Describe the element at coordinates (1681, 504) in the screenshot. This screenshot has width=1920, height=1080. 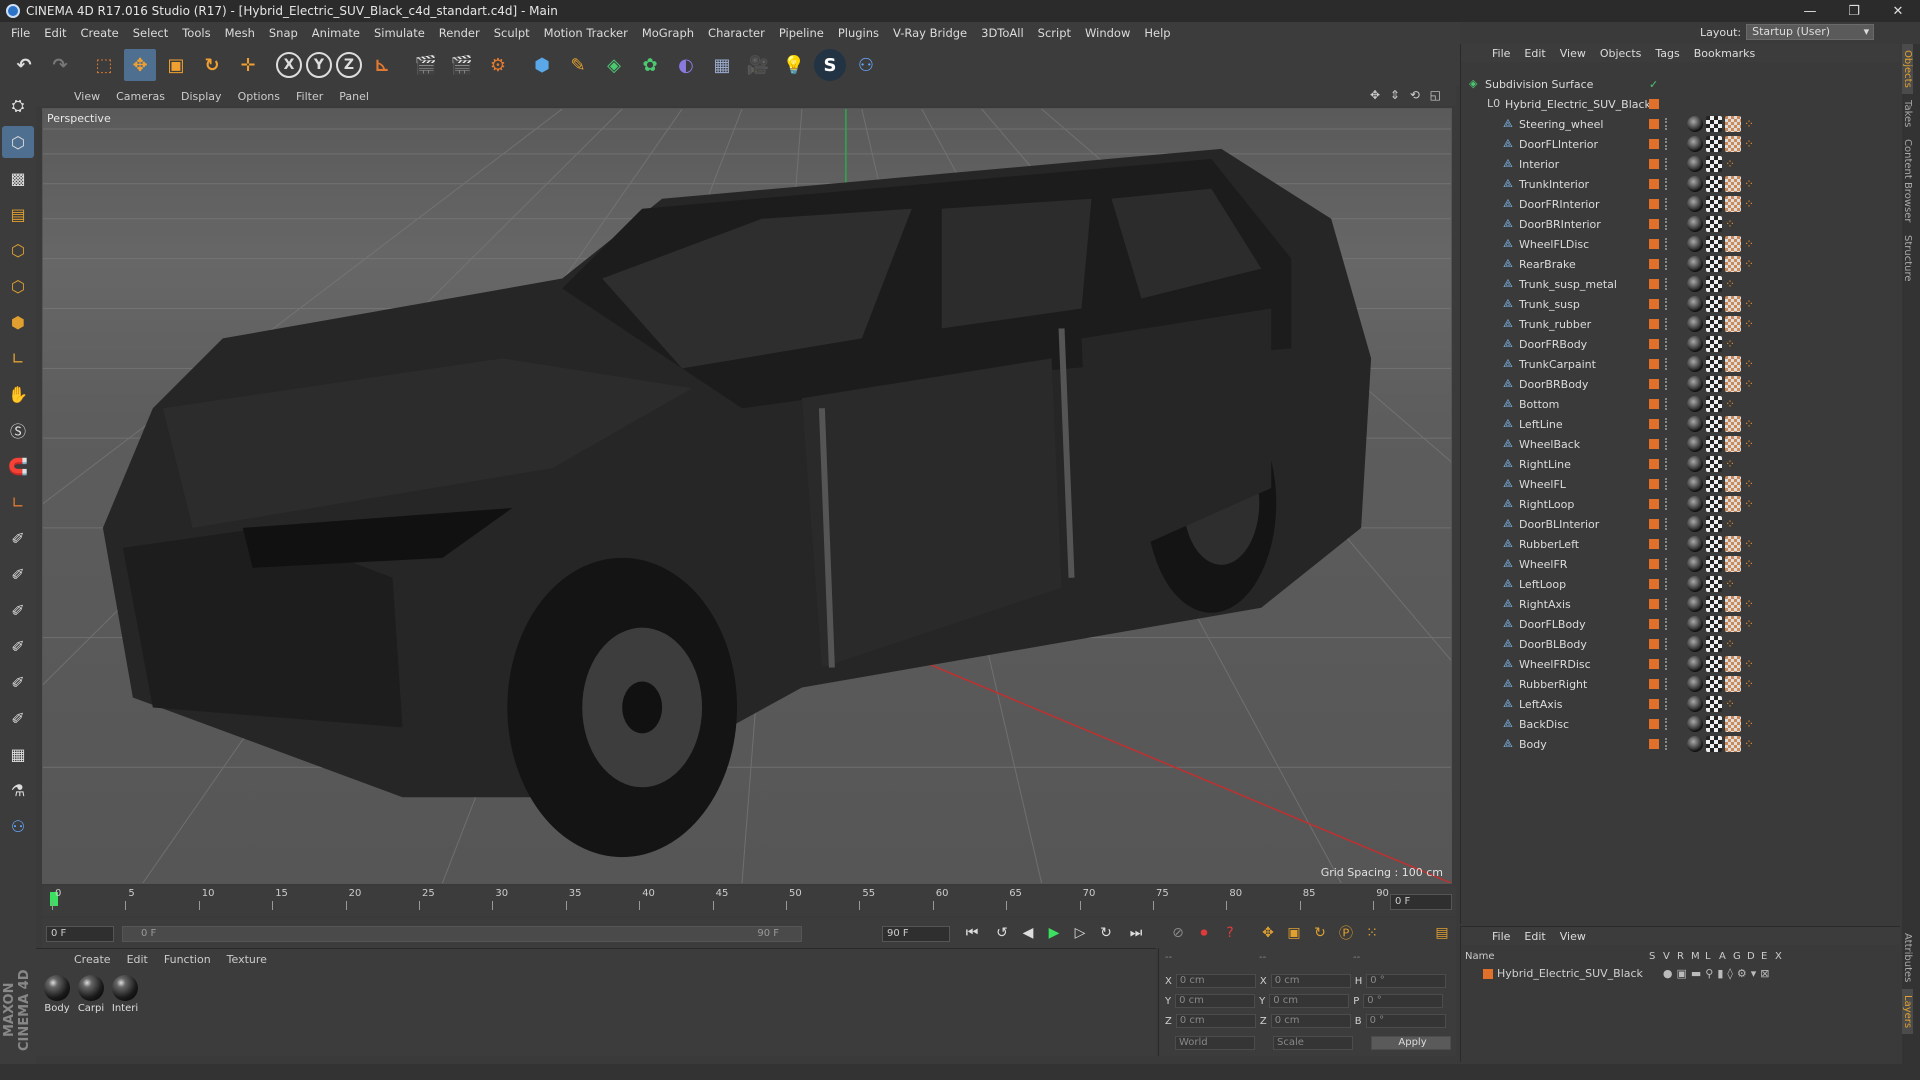
I see `object-row: ⟁ RightLoop ⁘` at that location.